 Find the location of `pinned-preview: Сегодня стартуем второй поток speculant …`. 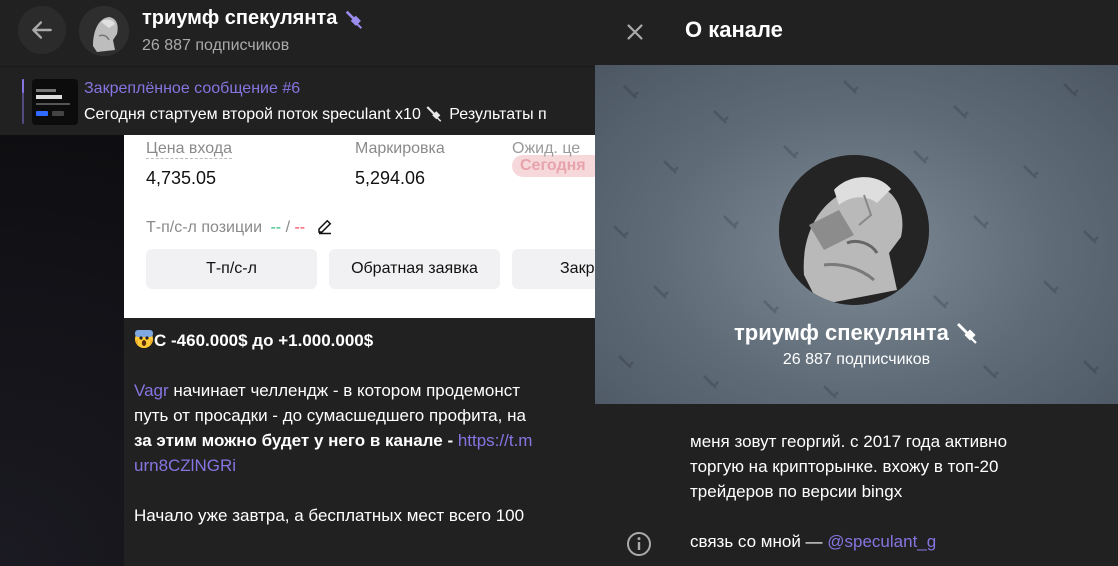

pinned-preview: Сегодня стартуем второй поток speculant … is located at coordinates (315, 114).